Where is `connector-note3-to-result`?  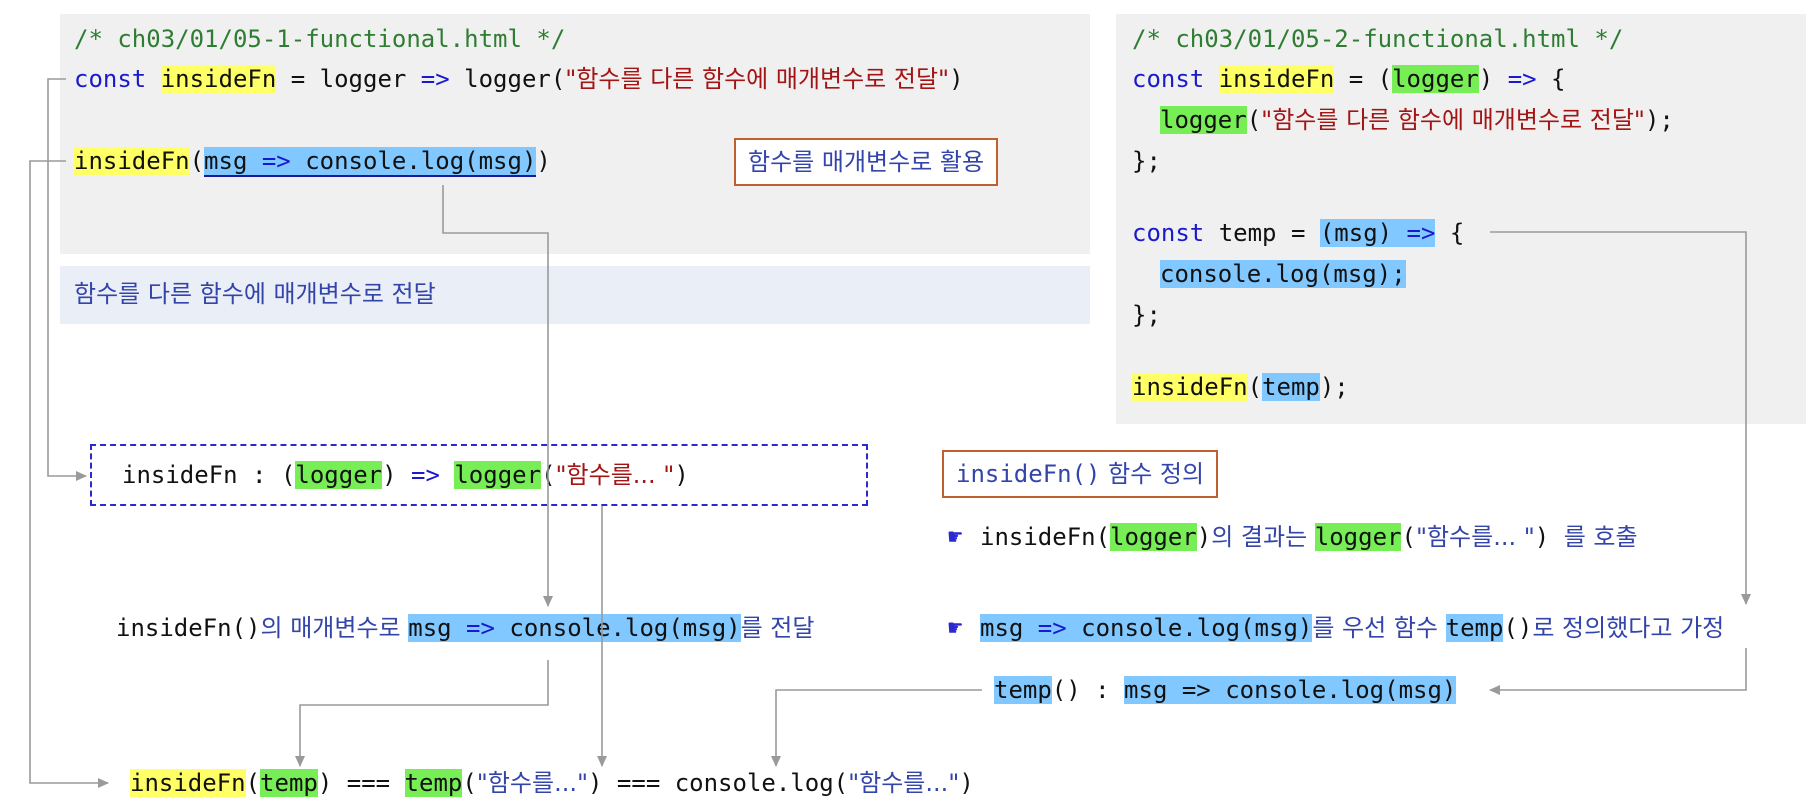
connector-note3-to-result is located at coordinates (422, 713).